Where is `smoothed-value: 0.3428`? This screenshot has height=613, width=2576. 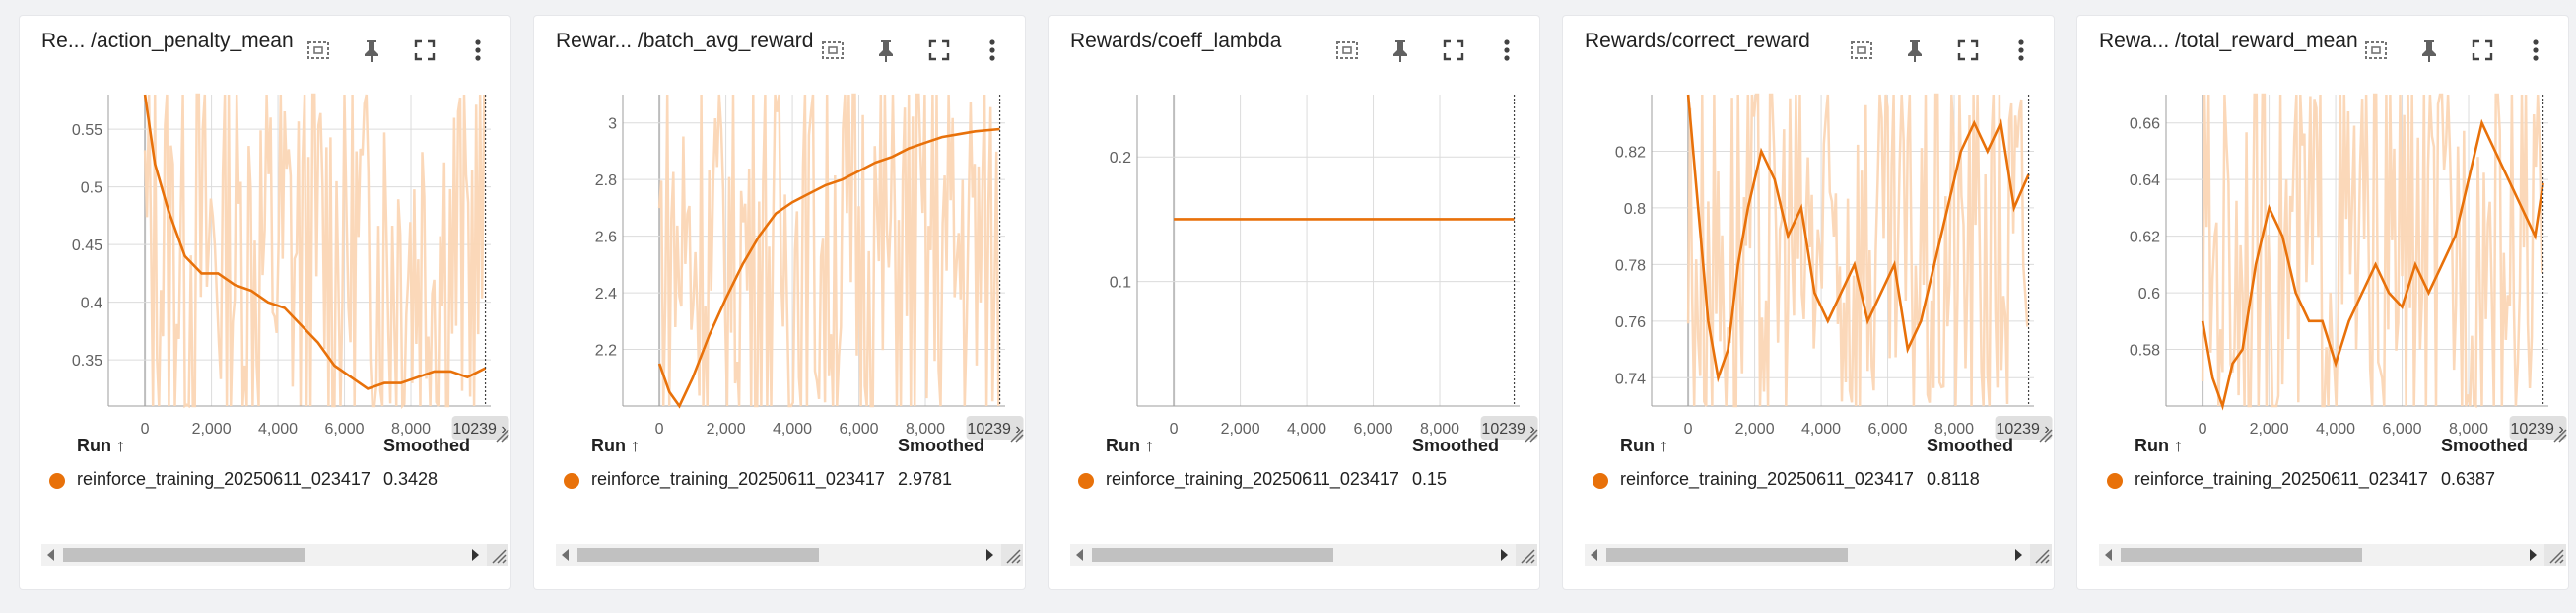 smoothed-value: 0.3428 is located at coordinates (411, 479).